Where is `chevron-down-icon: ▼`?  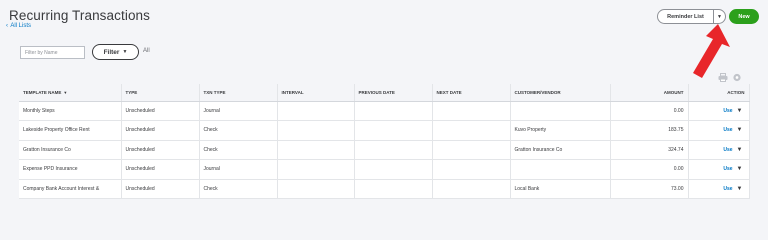 chevron-down-icon: ▼ is located at coordinates (719, 17).